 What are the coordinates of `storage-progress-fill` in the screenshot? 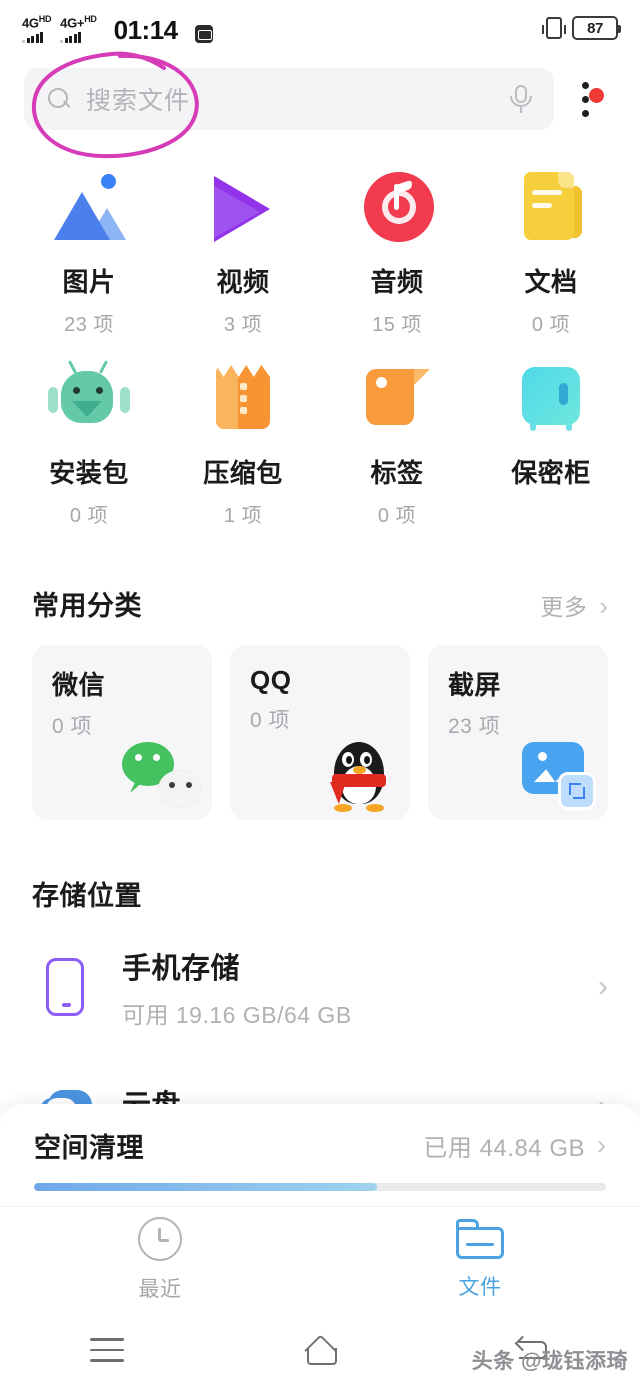 It's located at (206, 1187).